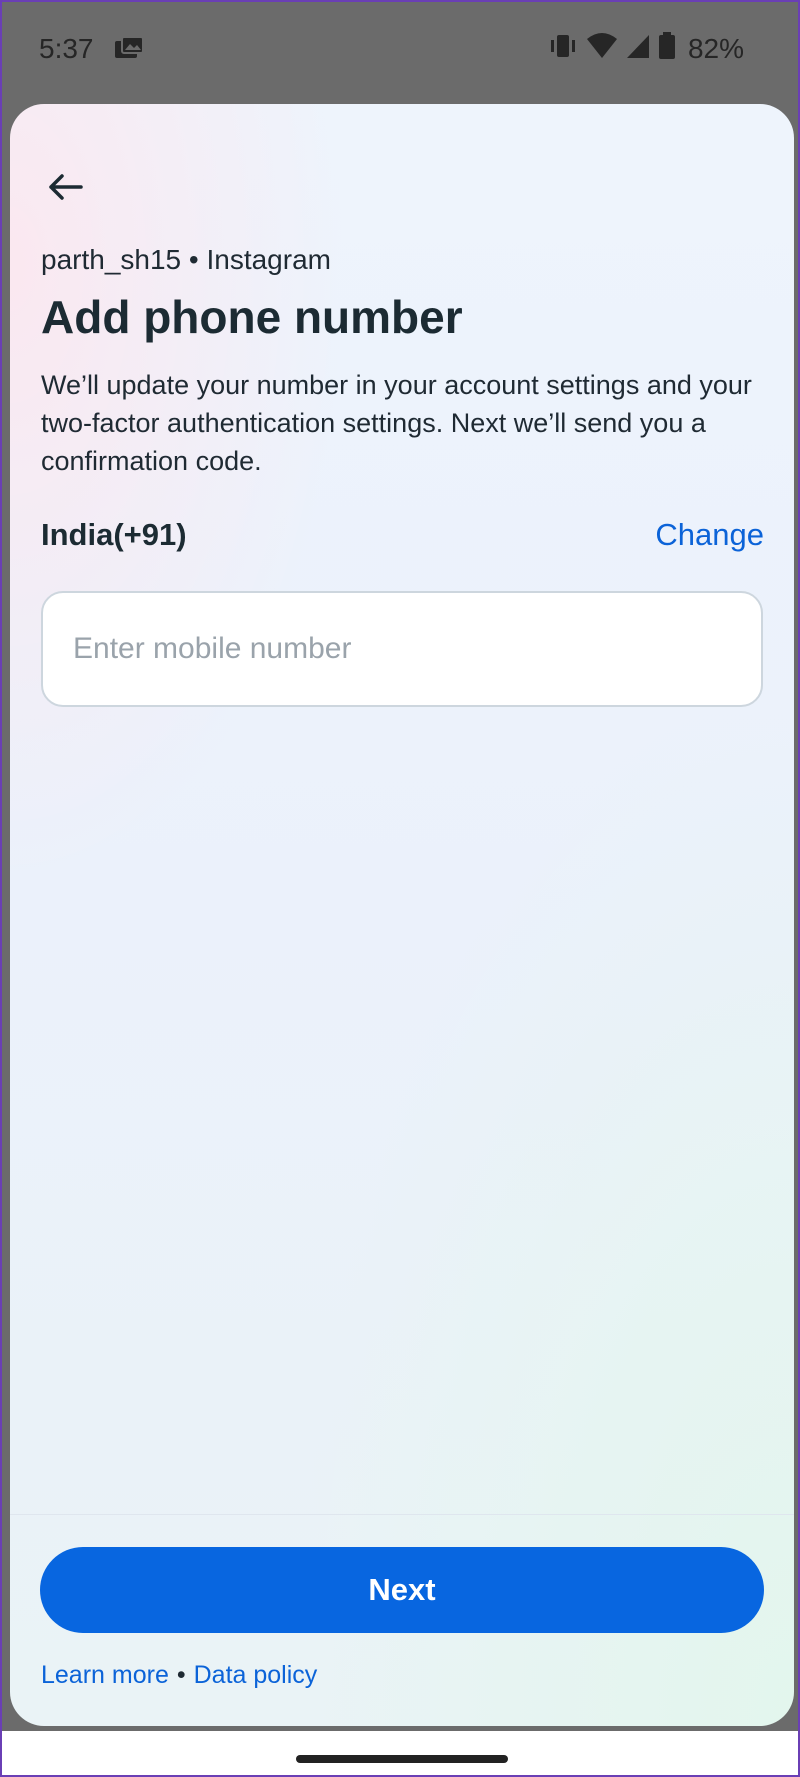  I want to click on arrow-left-icon, so click(66, 187).